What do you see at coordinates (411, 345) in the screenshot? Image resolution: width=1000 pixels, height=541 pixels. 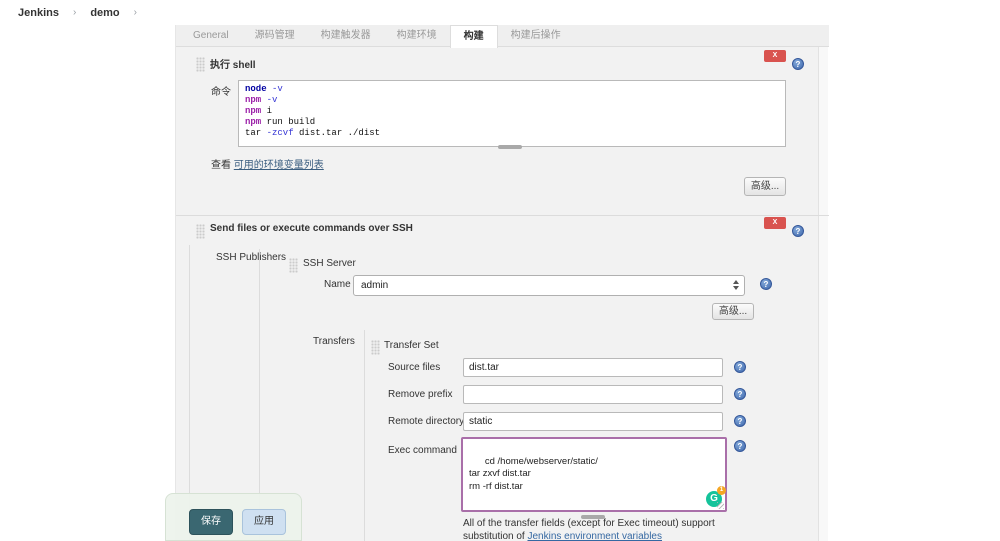 I see `transfer-set-title: Transfer Set` at bounding box center [411, 345].